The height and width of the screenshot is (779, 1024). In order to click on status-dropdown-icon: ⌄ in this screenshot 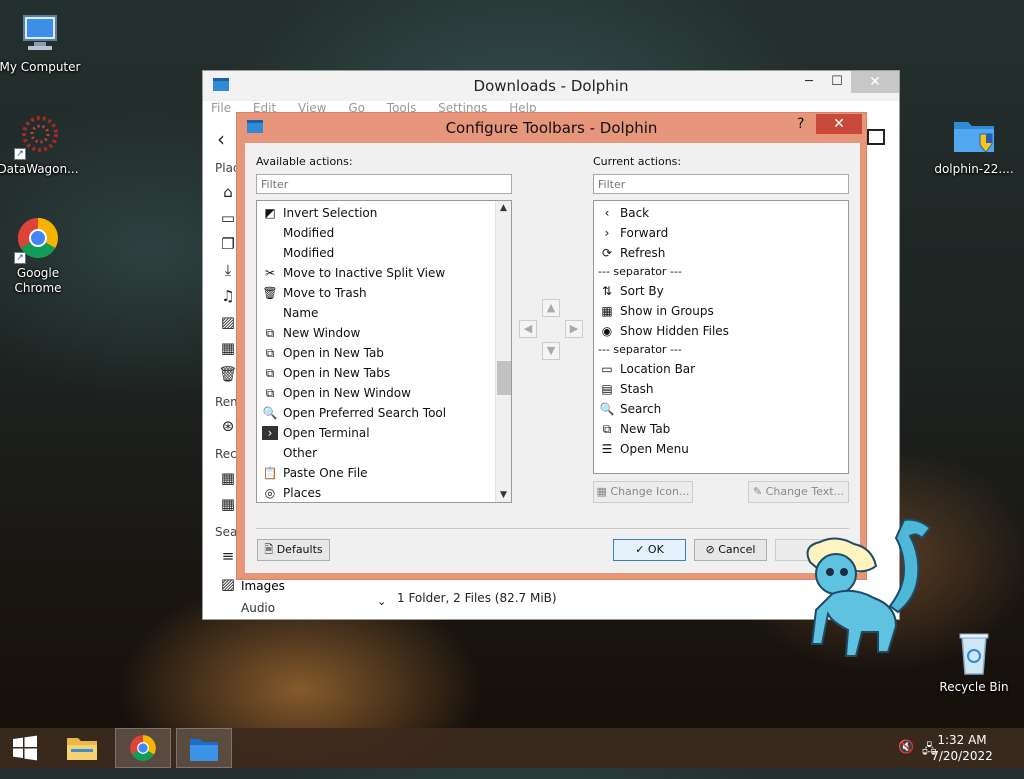, I will do `click(381, 601)`.